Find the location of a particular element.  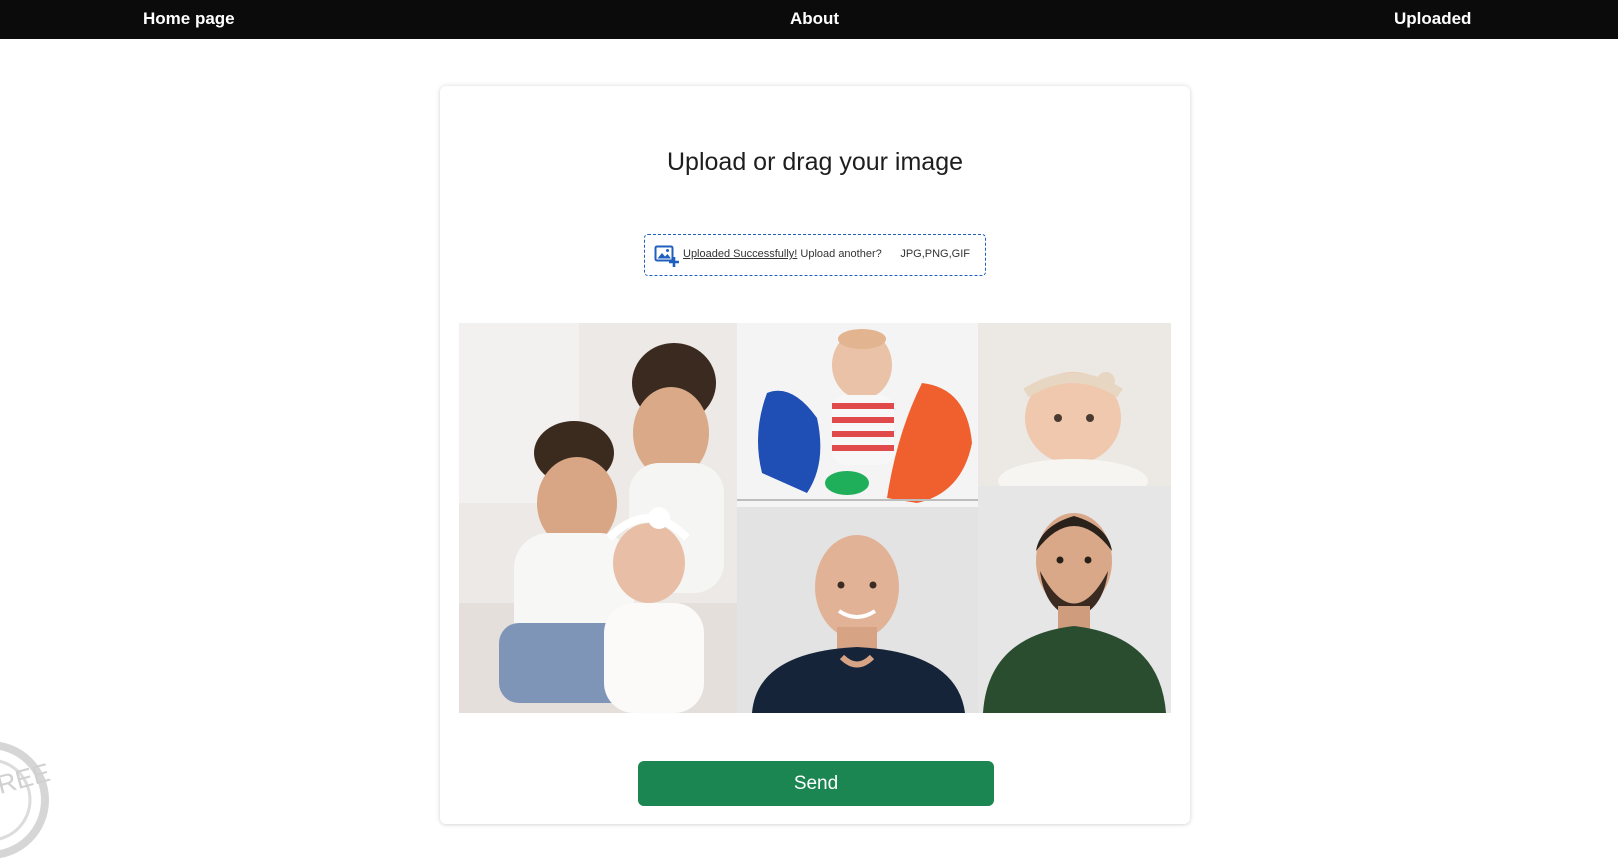

nav-link-home: Home page is located at coordinates (189, 19).